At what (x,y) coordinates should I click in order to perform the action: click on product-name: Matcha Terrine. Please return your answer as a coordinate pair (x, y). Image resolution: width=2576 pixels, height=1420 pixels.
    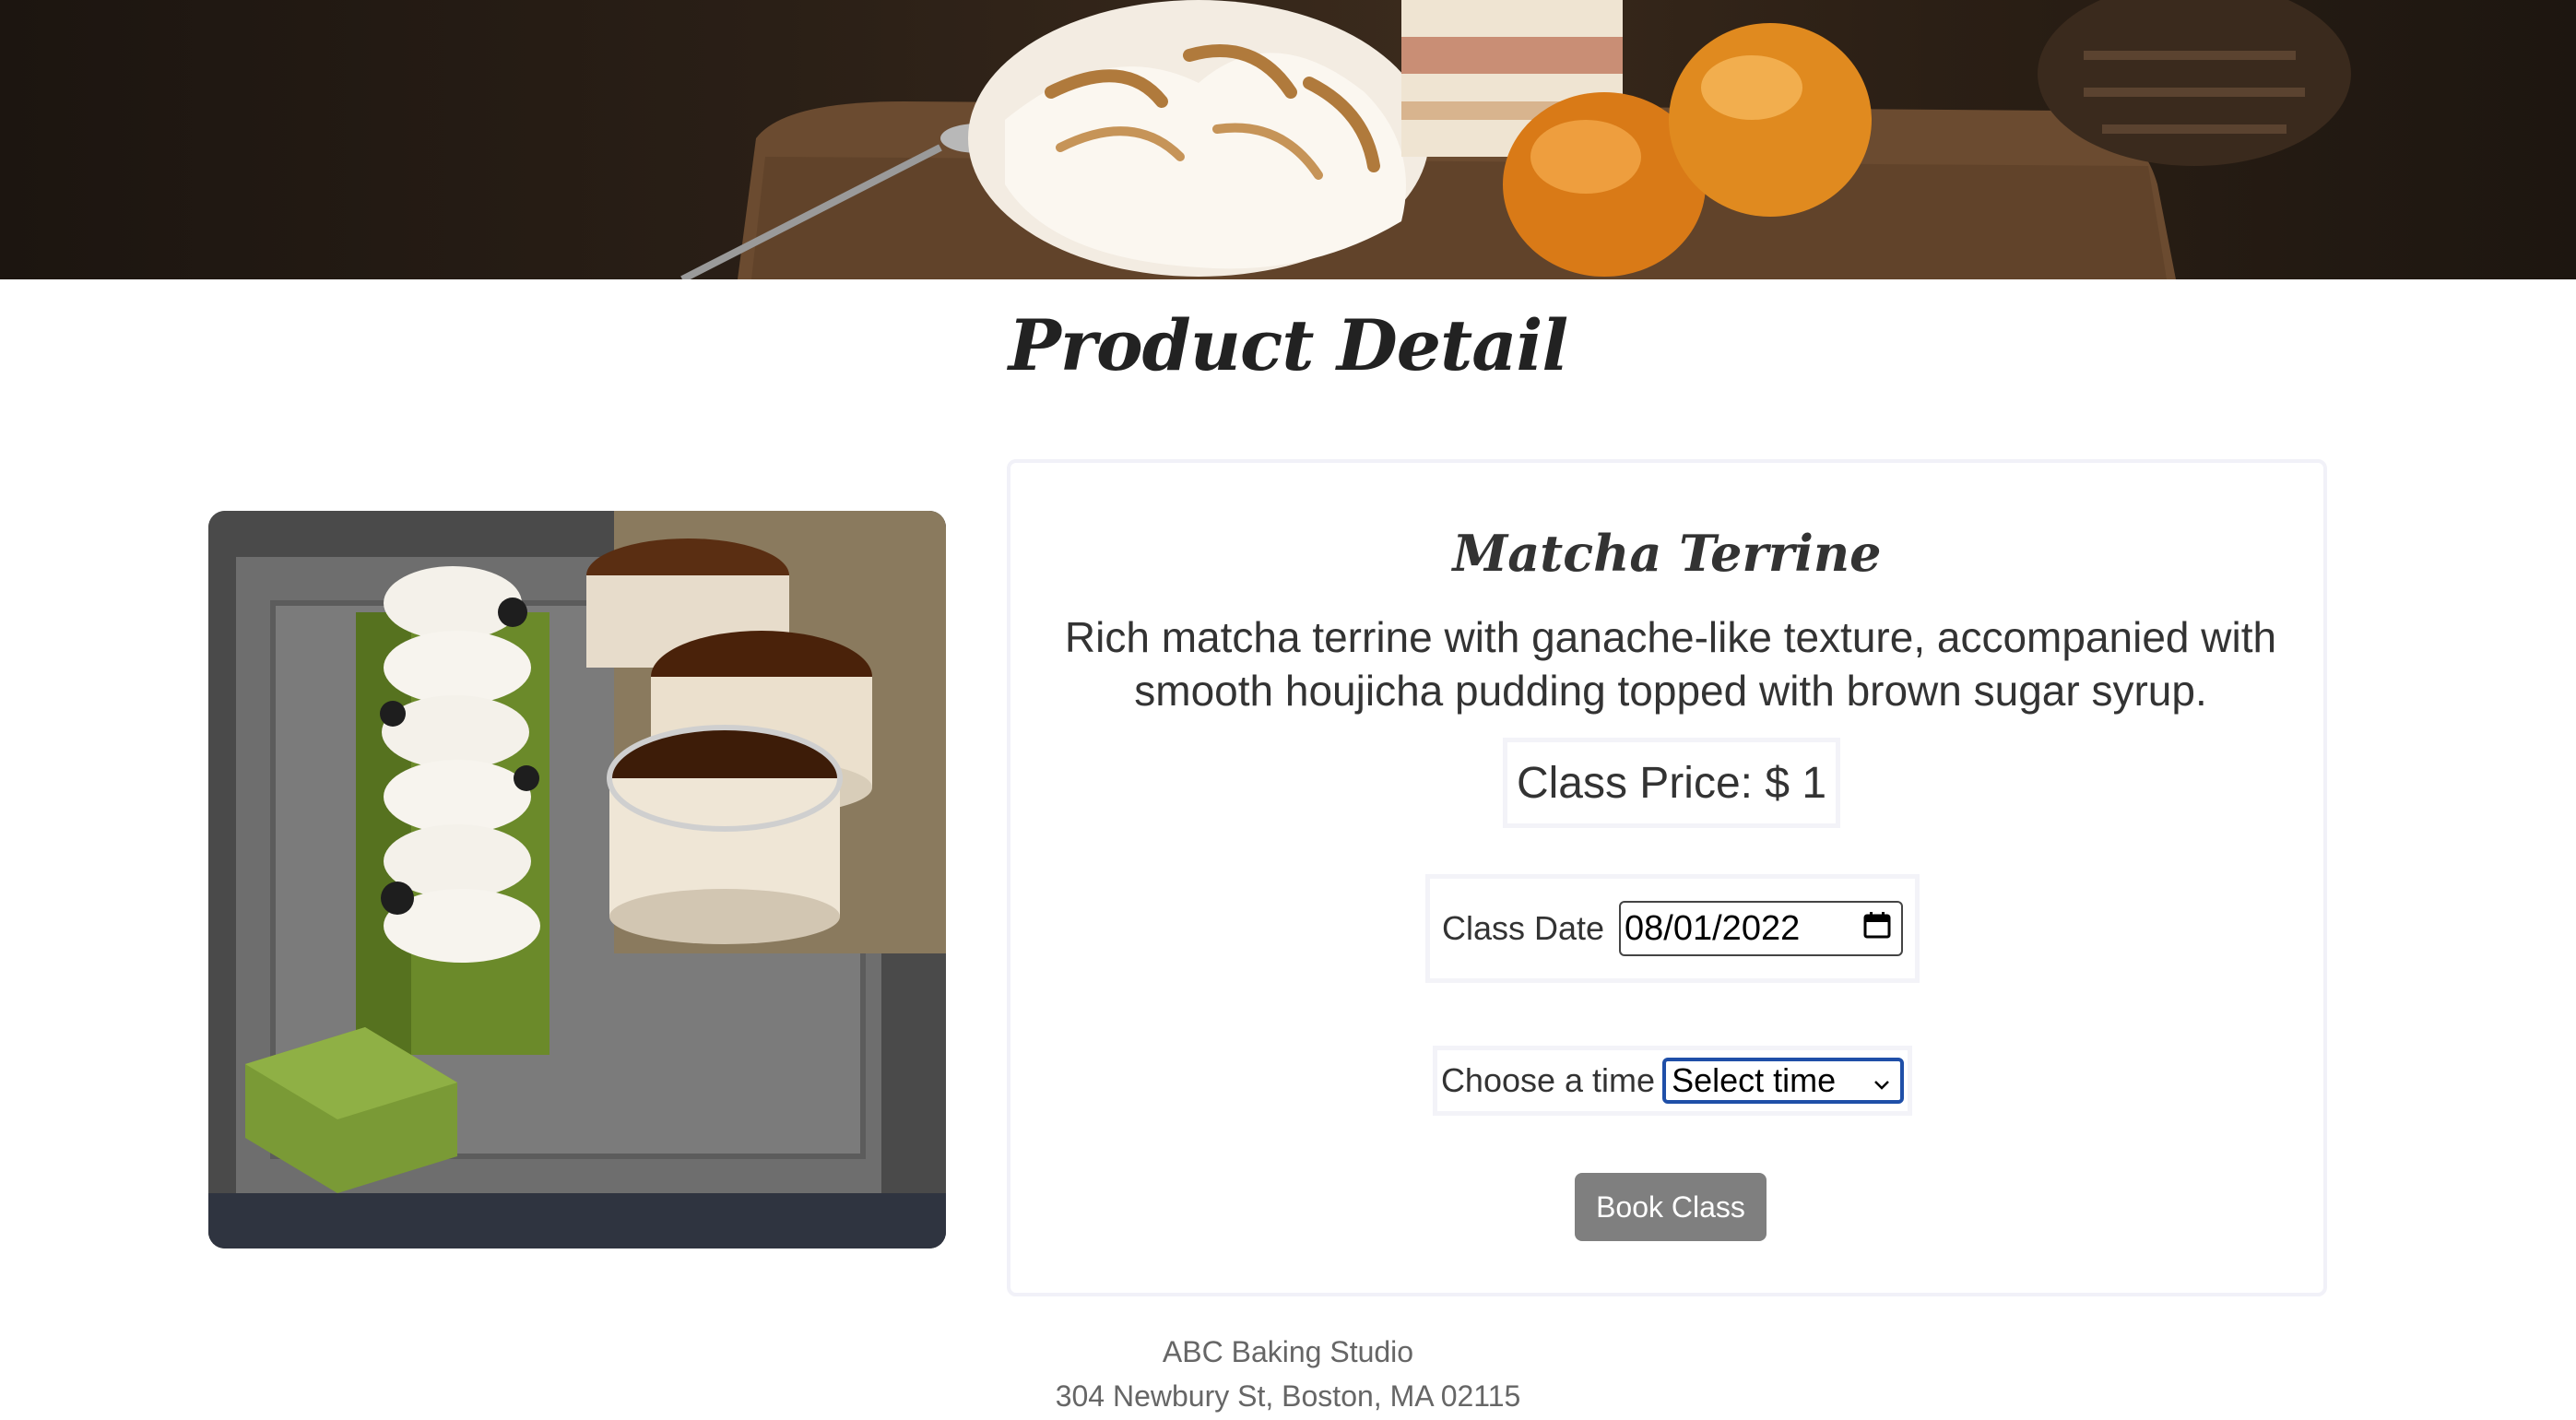
    Looking at the image, I should click on (1667, 553).